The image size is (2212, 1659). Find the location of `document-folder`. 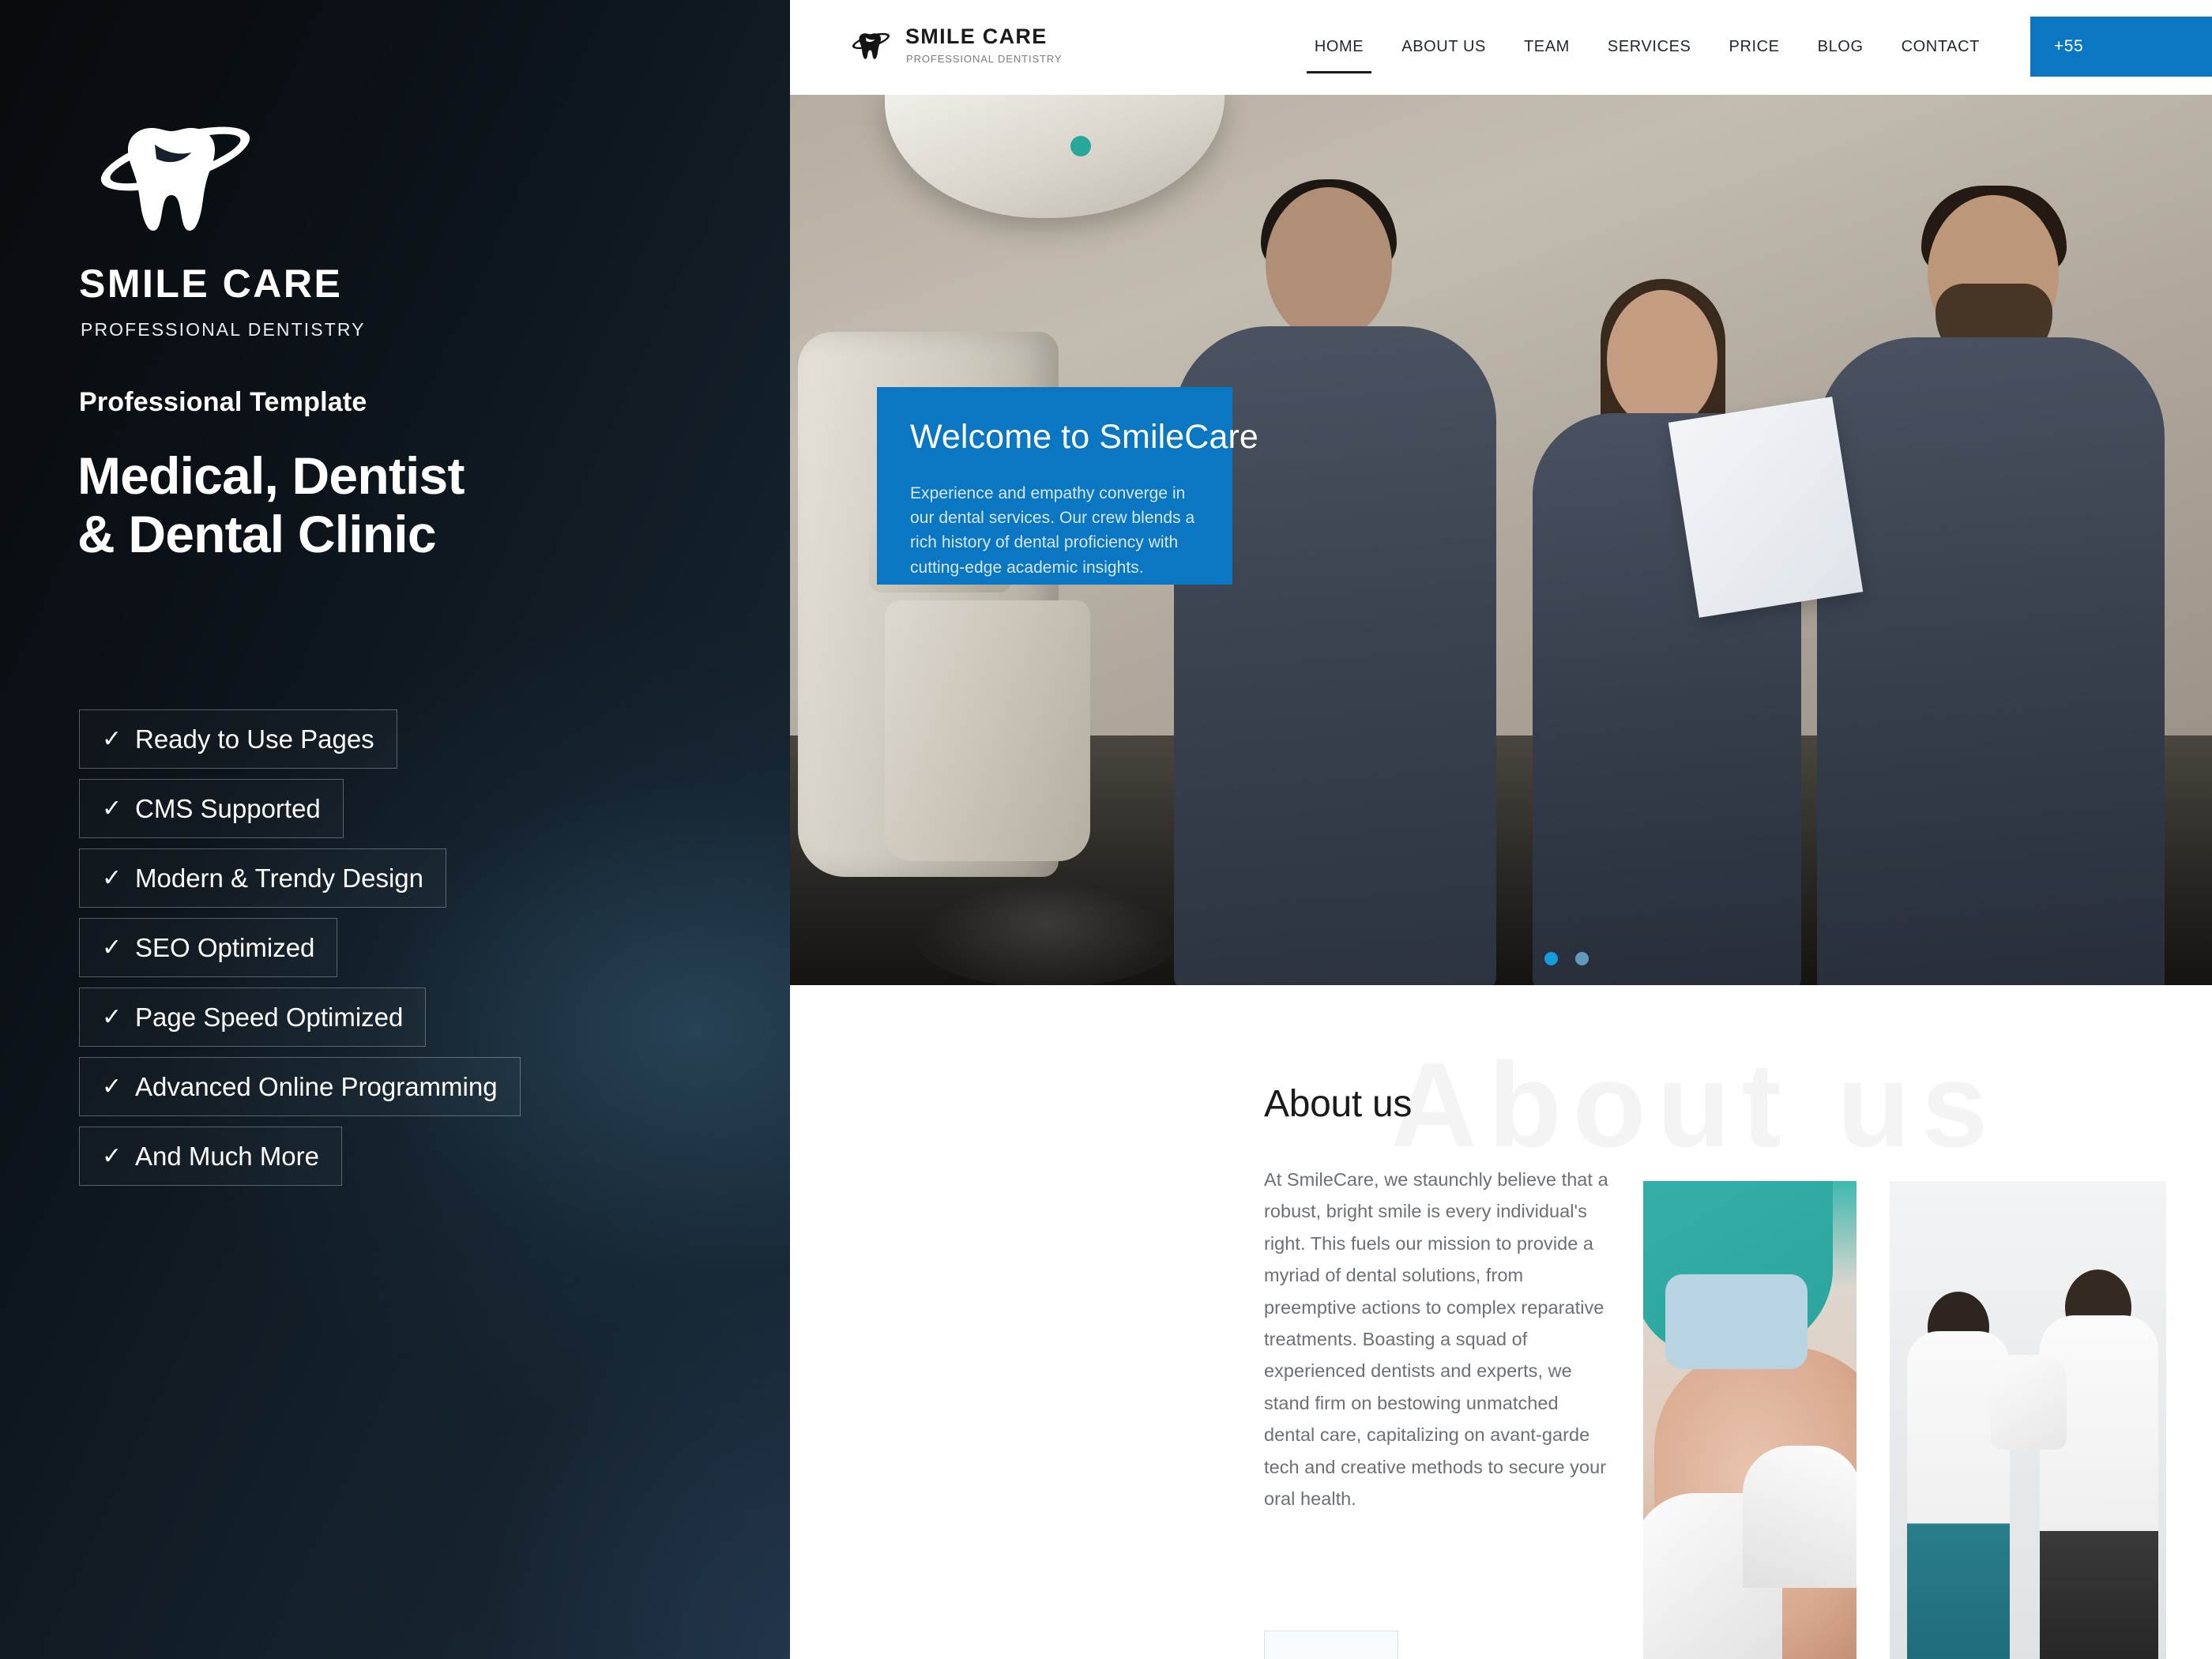

document-folder is located at coordinates (1766, 508).